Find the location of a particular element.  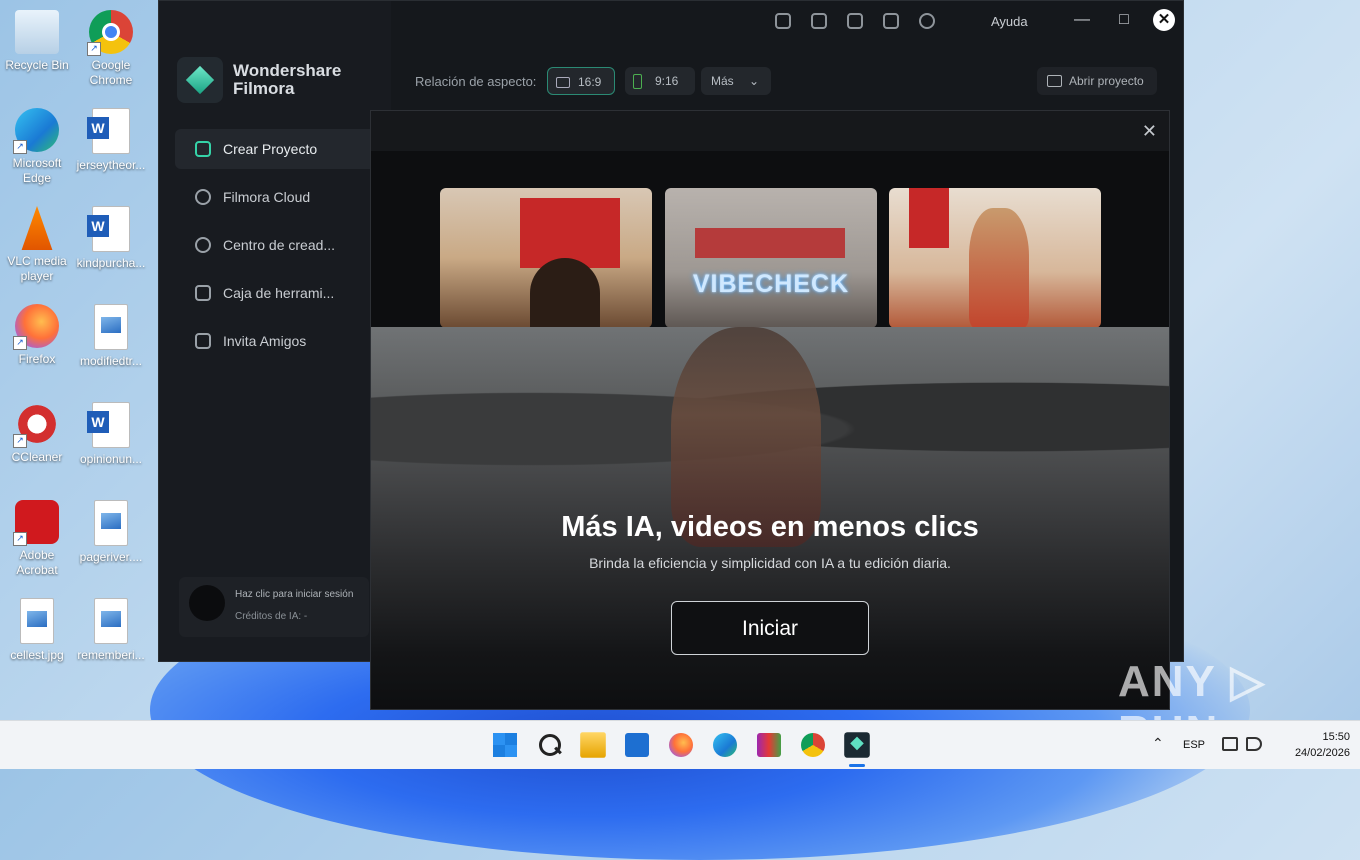

sidebar-item-invita-amigos: Invita Amigos is located at coordinates (280, 341).